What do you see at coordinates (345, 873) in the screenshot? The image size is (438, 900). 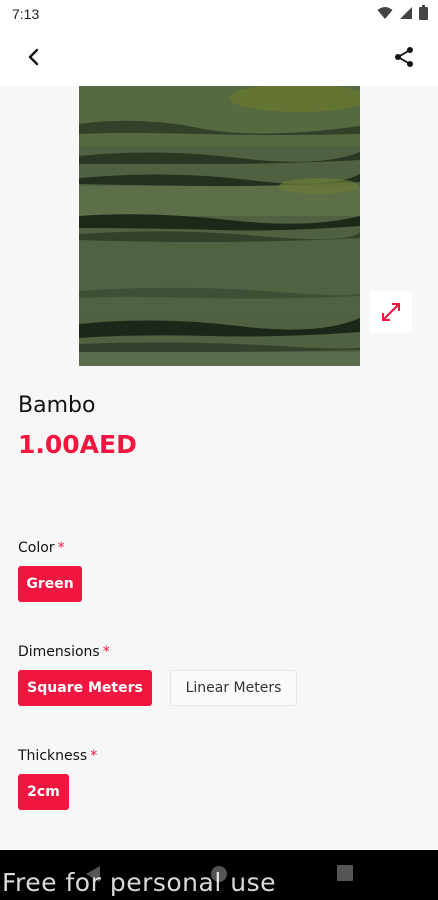 I see `nav-recents-icon` at bounding box center [345, 873].